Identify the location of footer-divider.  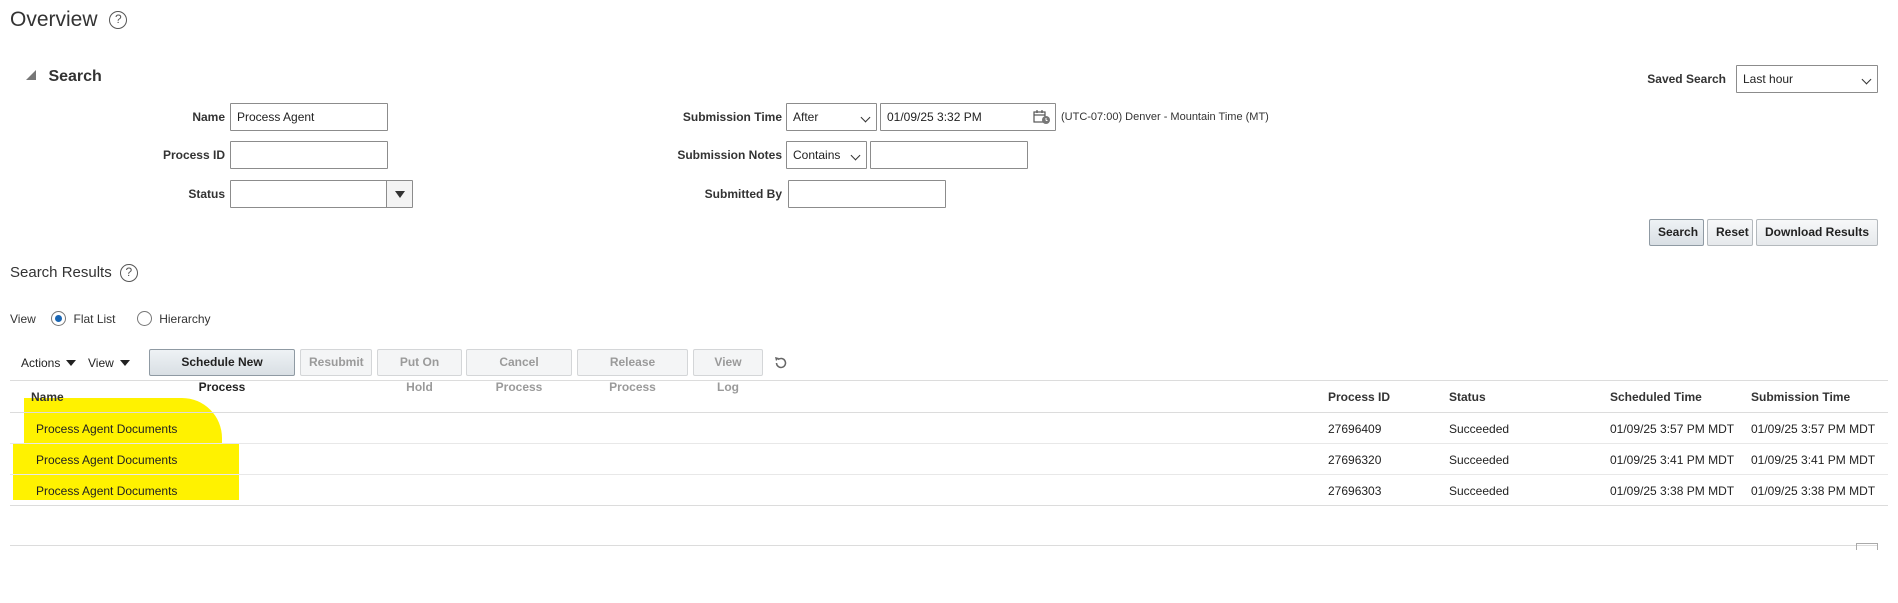
(944, 545).